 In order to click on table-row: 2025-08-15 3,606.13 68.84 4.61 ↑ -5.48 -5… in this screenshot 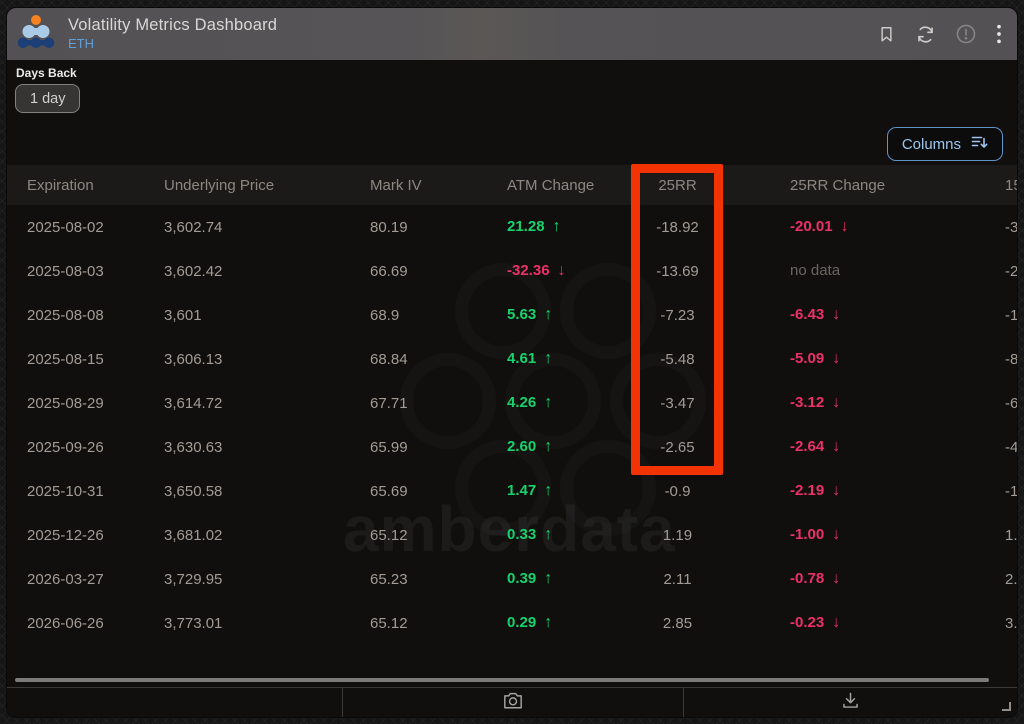, I will do `click(512, 359)`.